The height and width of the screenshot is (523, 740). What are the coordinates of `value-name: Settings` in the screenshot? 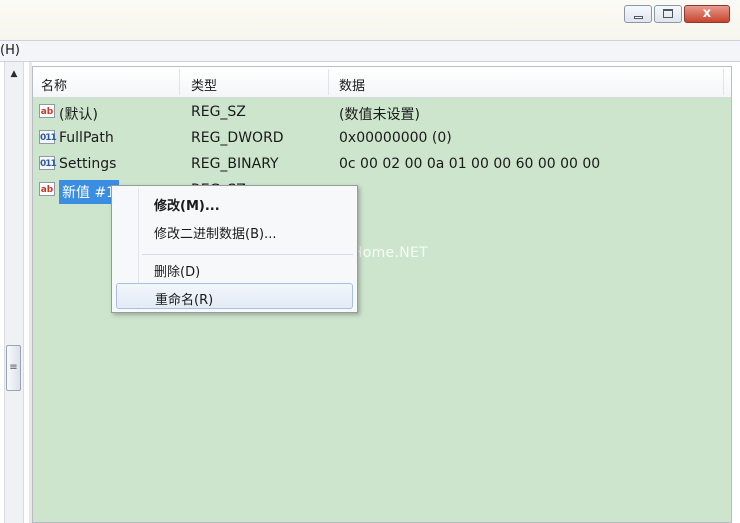 It's located at (88, 164).